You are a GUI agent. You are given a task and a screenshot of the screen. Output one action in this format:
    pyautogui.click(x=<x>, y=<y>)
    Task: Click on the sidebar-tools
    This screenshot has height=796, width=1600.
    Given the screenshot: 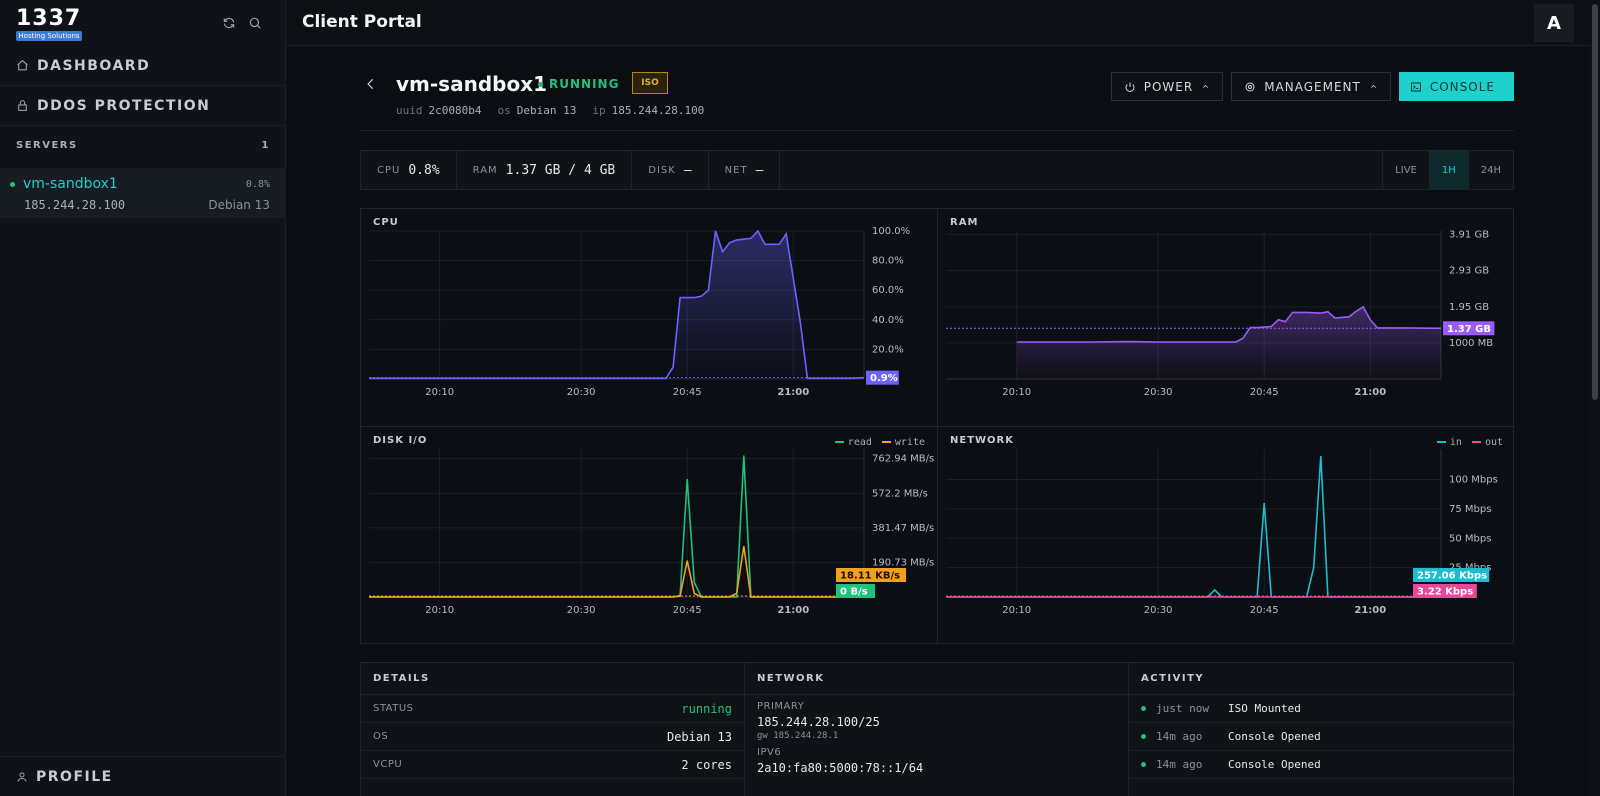 What is the action you would take?
    pyautogui.click(x=242, y=23)
    